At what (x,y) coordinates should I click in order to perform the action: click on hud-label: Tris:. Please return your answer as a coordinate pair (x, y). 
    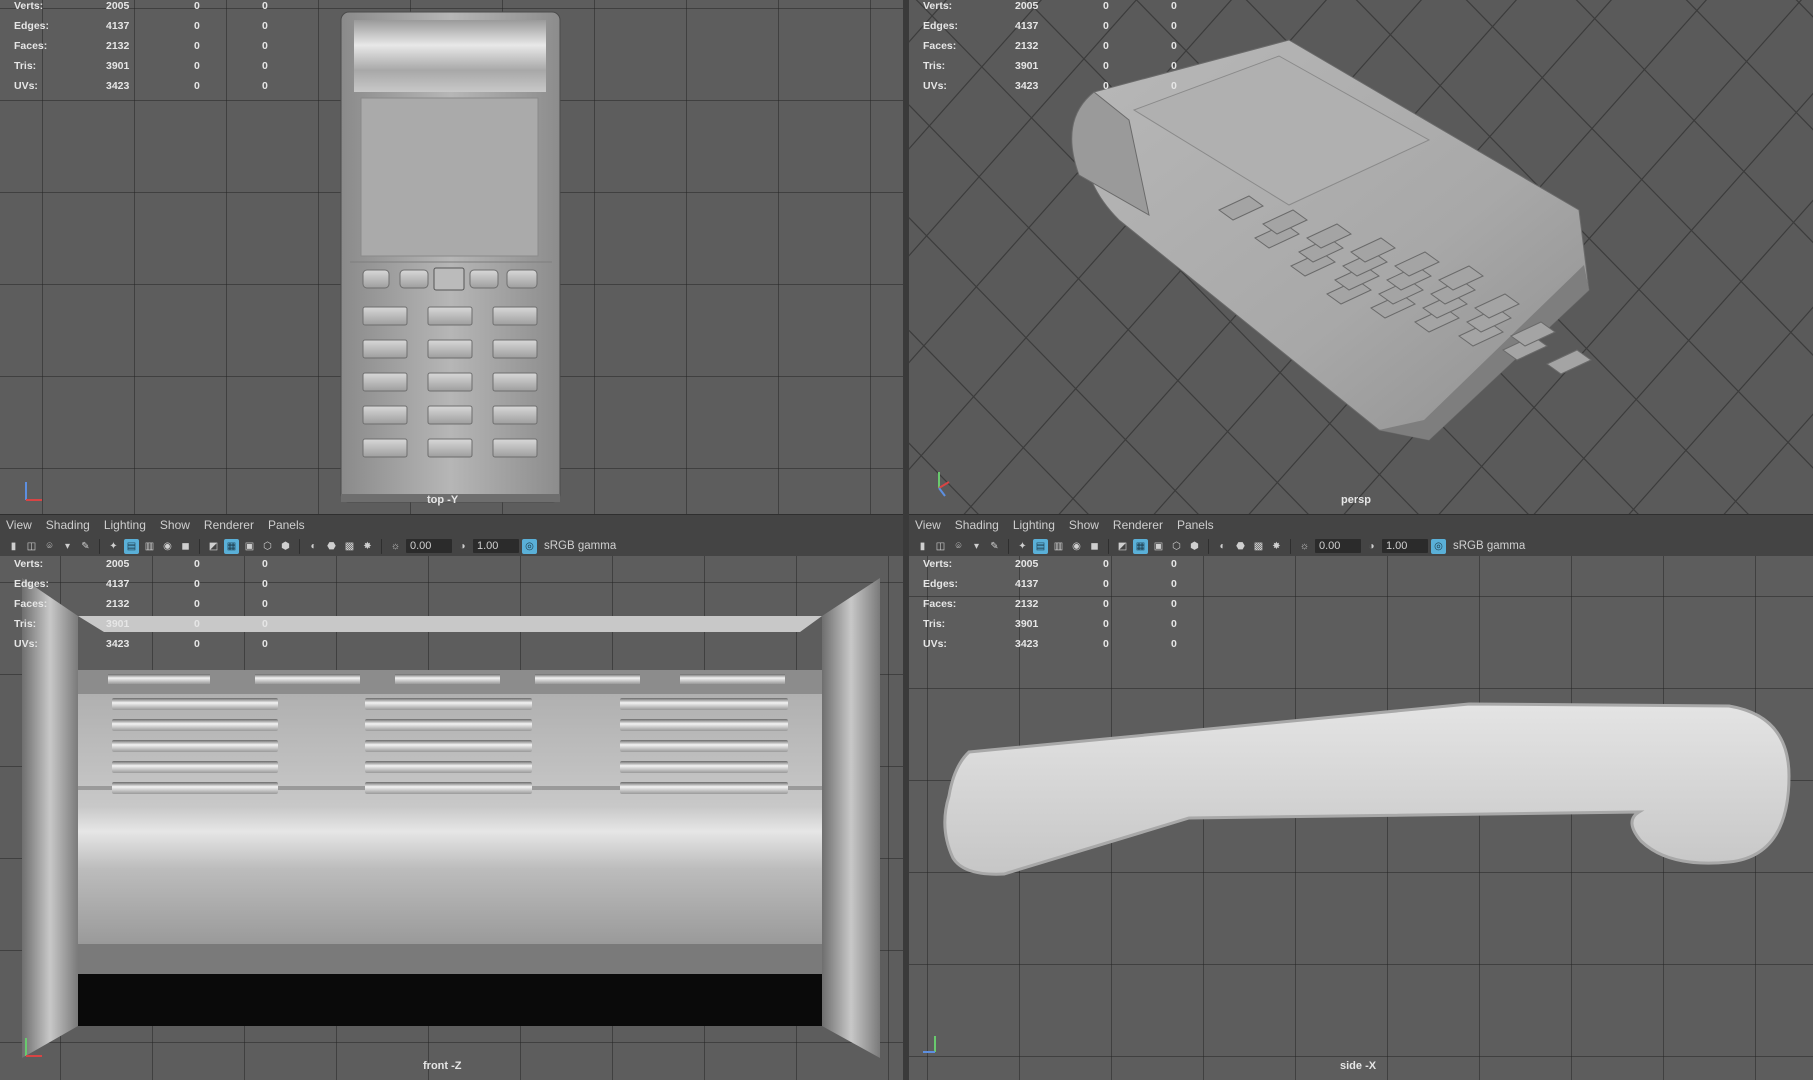
    Looking at the image, I should click on (25, 66).